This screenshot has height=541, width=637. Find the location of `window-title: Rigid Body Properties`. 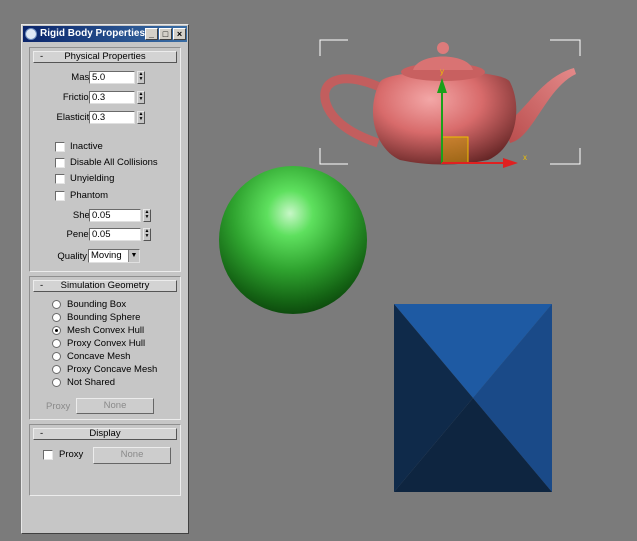

window-title: Rigid Body Properties is located at coordinates (93, 33).